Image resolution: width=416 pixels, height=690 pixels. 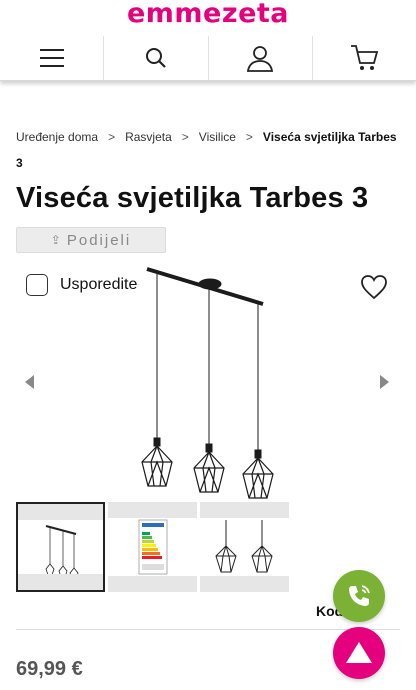 What do you see at coordinates (192, 198) in the screenshot?
I see `page-title: Viseća svjetiljka Tarbes 3` at bounding box center [192, 198].